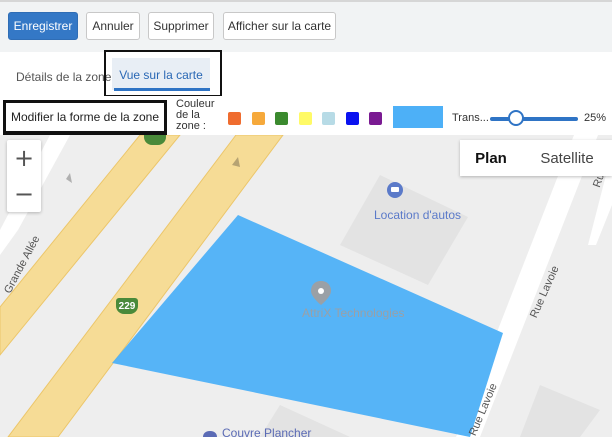  I want to click on show-on-map-button: Afficher sur la carte, so click(279, 26).